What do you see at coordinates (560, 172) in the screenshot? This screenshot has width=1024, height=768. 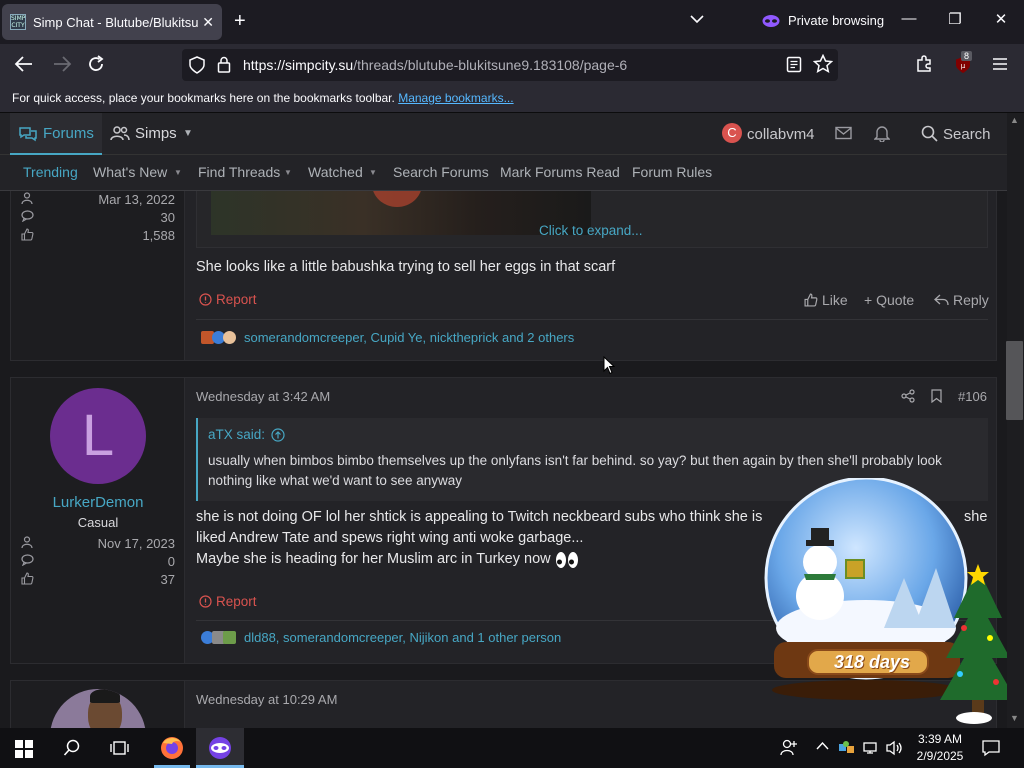 I see `subnav-mark-forums-read: Mark Forums Read` at bounding box center [560, 172].